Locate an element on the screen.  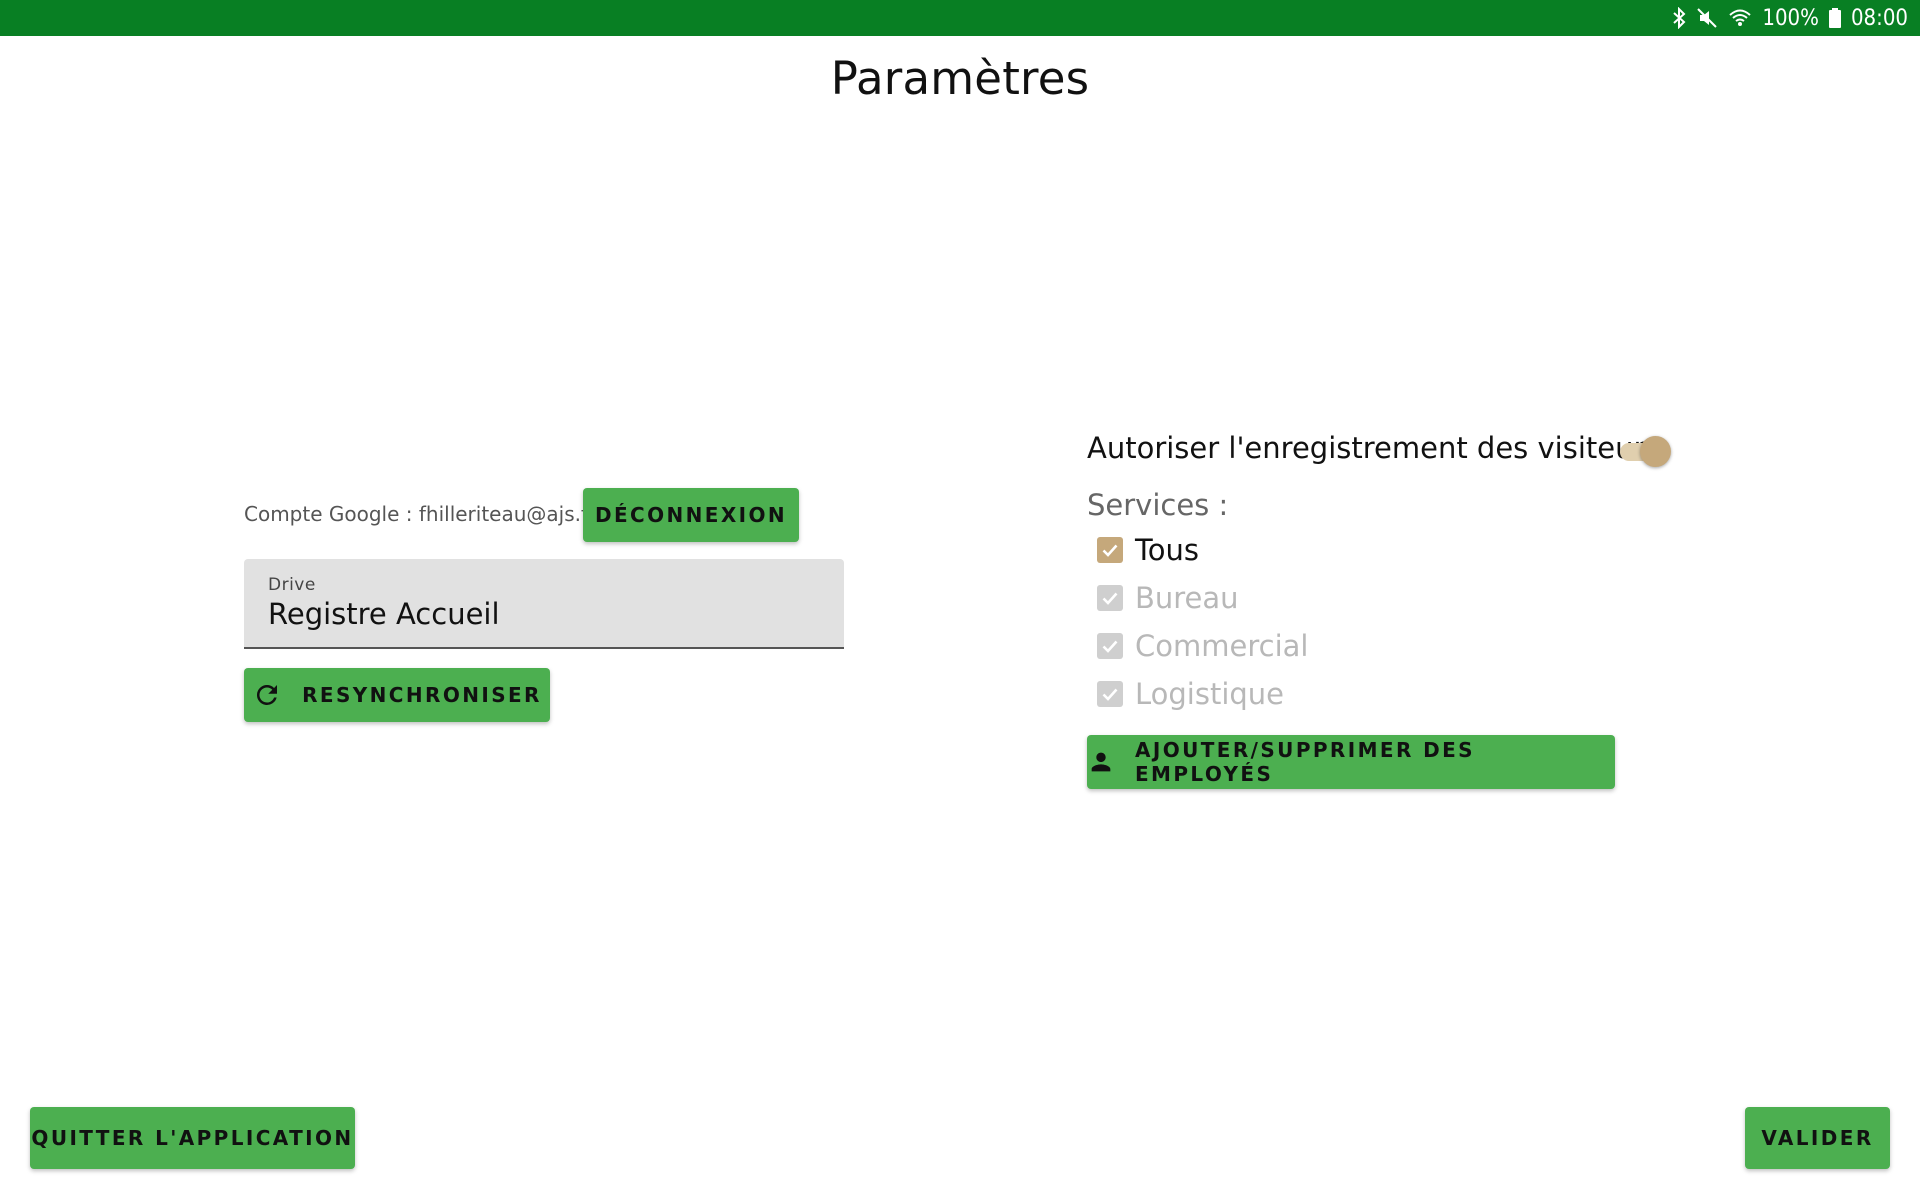
services-label: Services : is located at coordinates (1158, 505).